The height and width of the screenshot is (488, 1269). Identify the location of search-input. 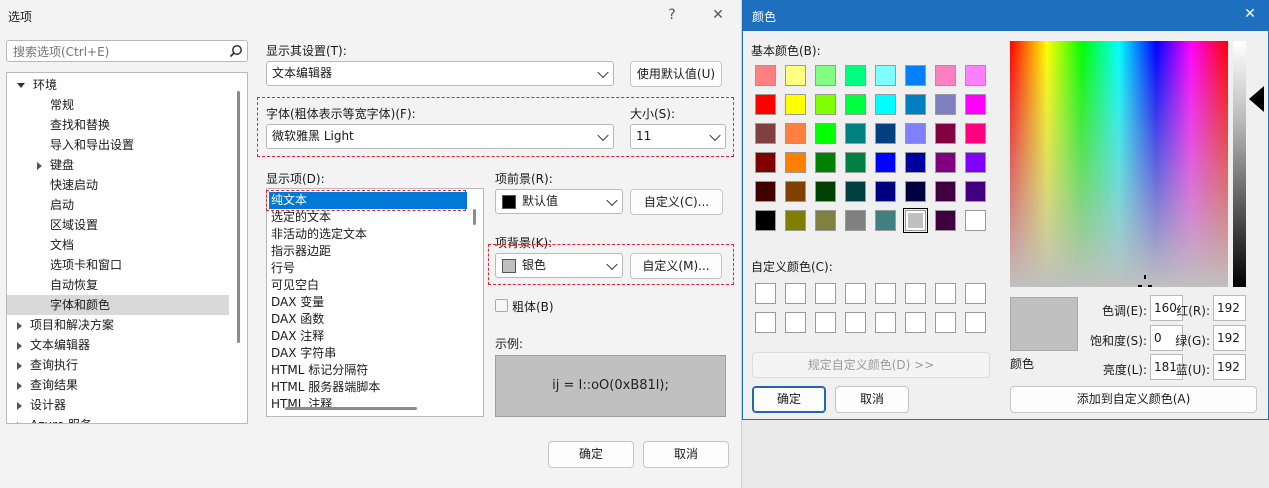
(118, 52).